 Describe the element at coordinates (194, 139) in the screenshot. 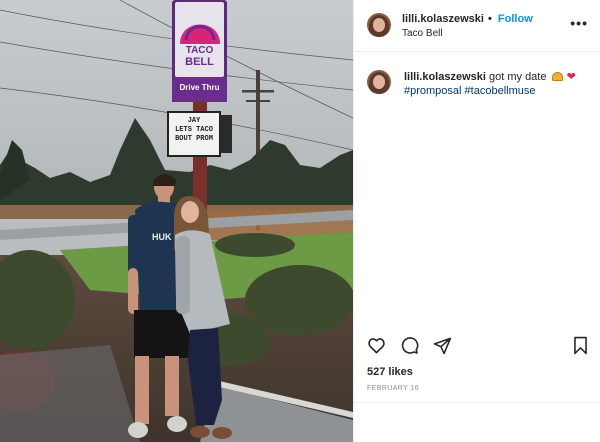

I see `marquee-line3: BOUT PROM` at that location.